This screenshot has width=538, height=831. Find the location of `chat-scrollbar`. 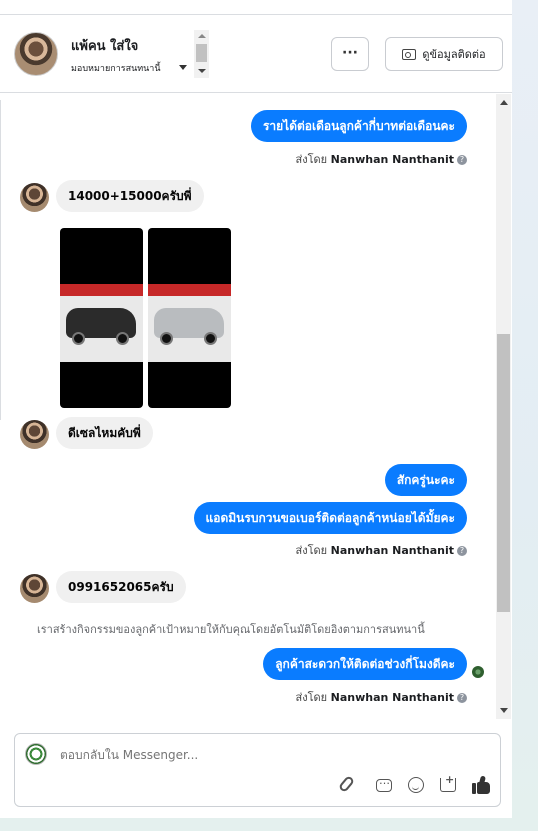

chat-scrollbar is located at coordinates (503, 406).